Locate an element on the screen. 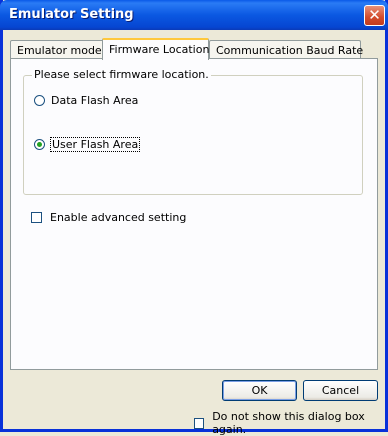  tab-label: Firmware Location is located at coordinates (159, 49).